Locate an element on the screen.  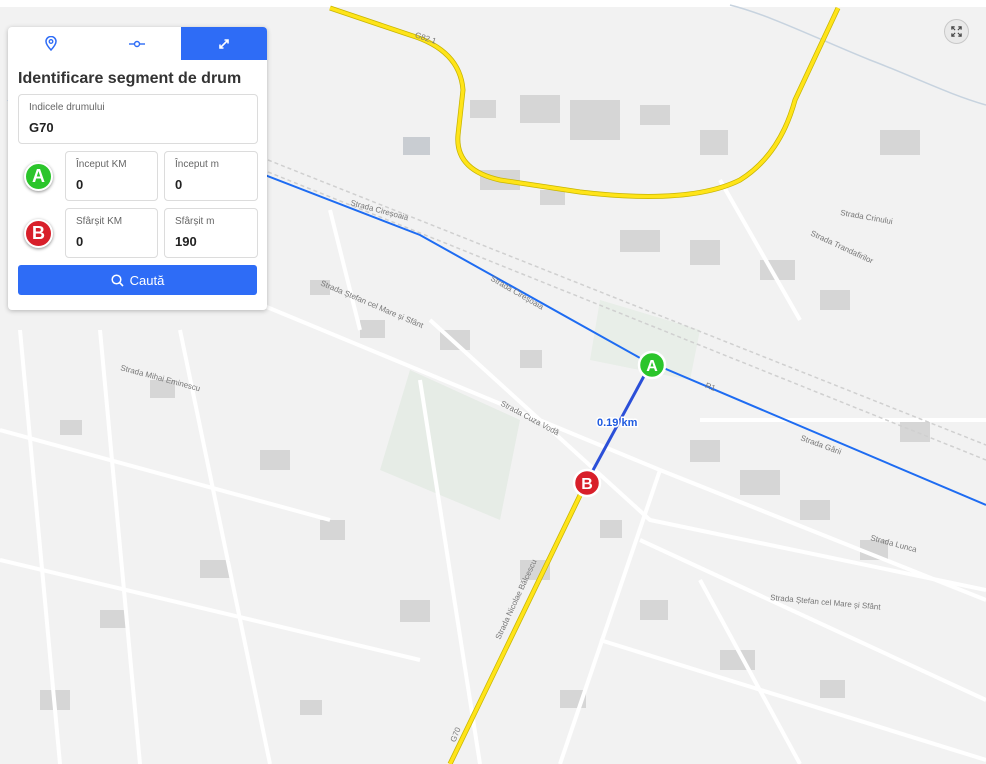
tab-route-segment is located at coordinates (137, 43).